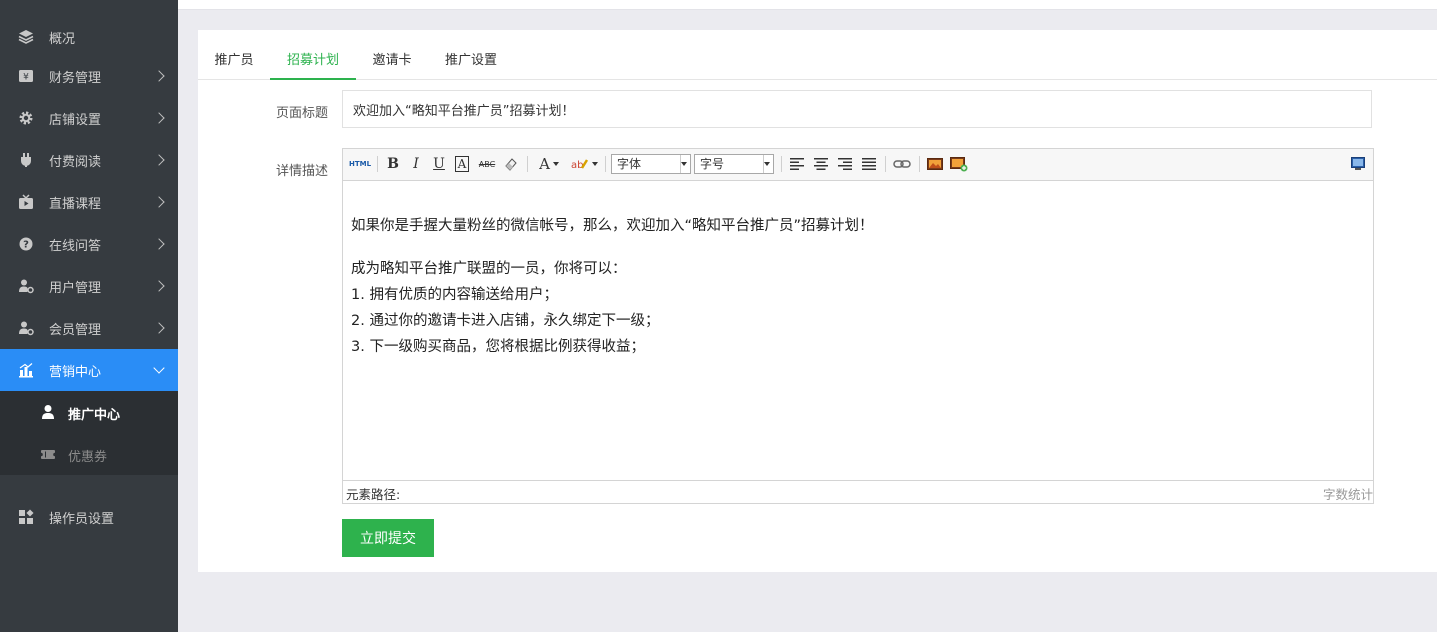 The width and height of the screenshot is (1437, 632). I want to click on font-color-glyph: A, so click(544, 164).